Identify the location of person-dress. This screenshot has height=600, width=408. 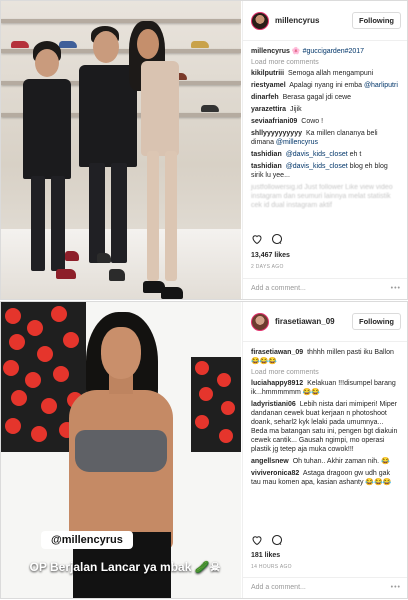
(160, 108).